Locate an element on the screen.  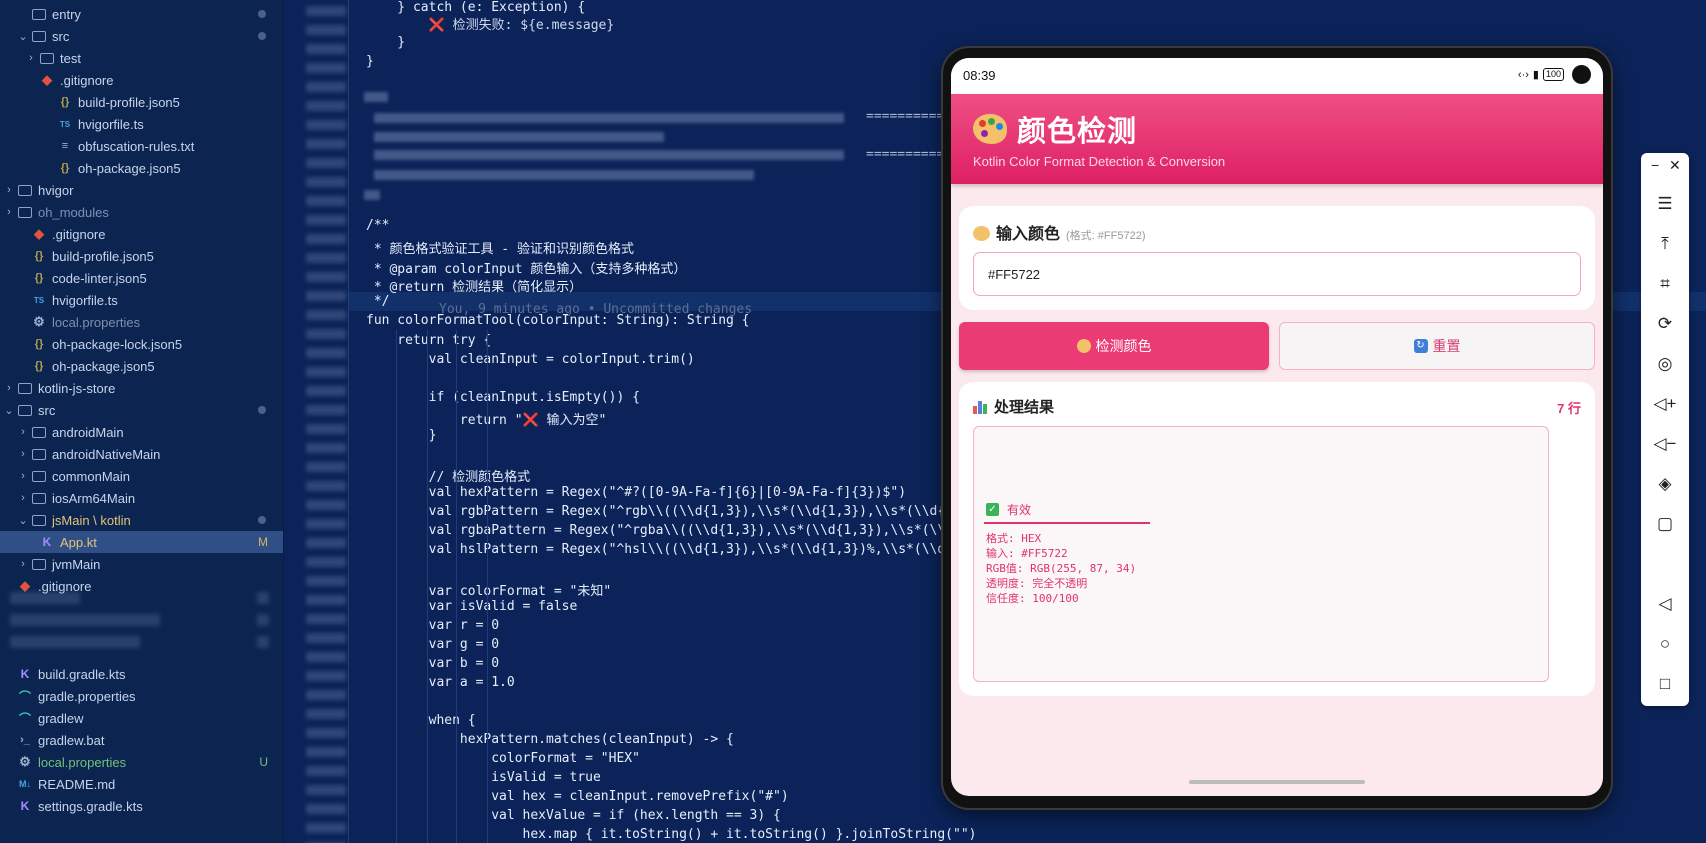
explorer-item-label: .gitignore is located at coordinates (87, 80).